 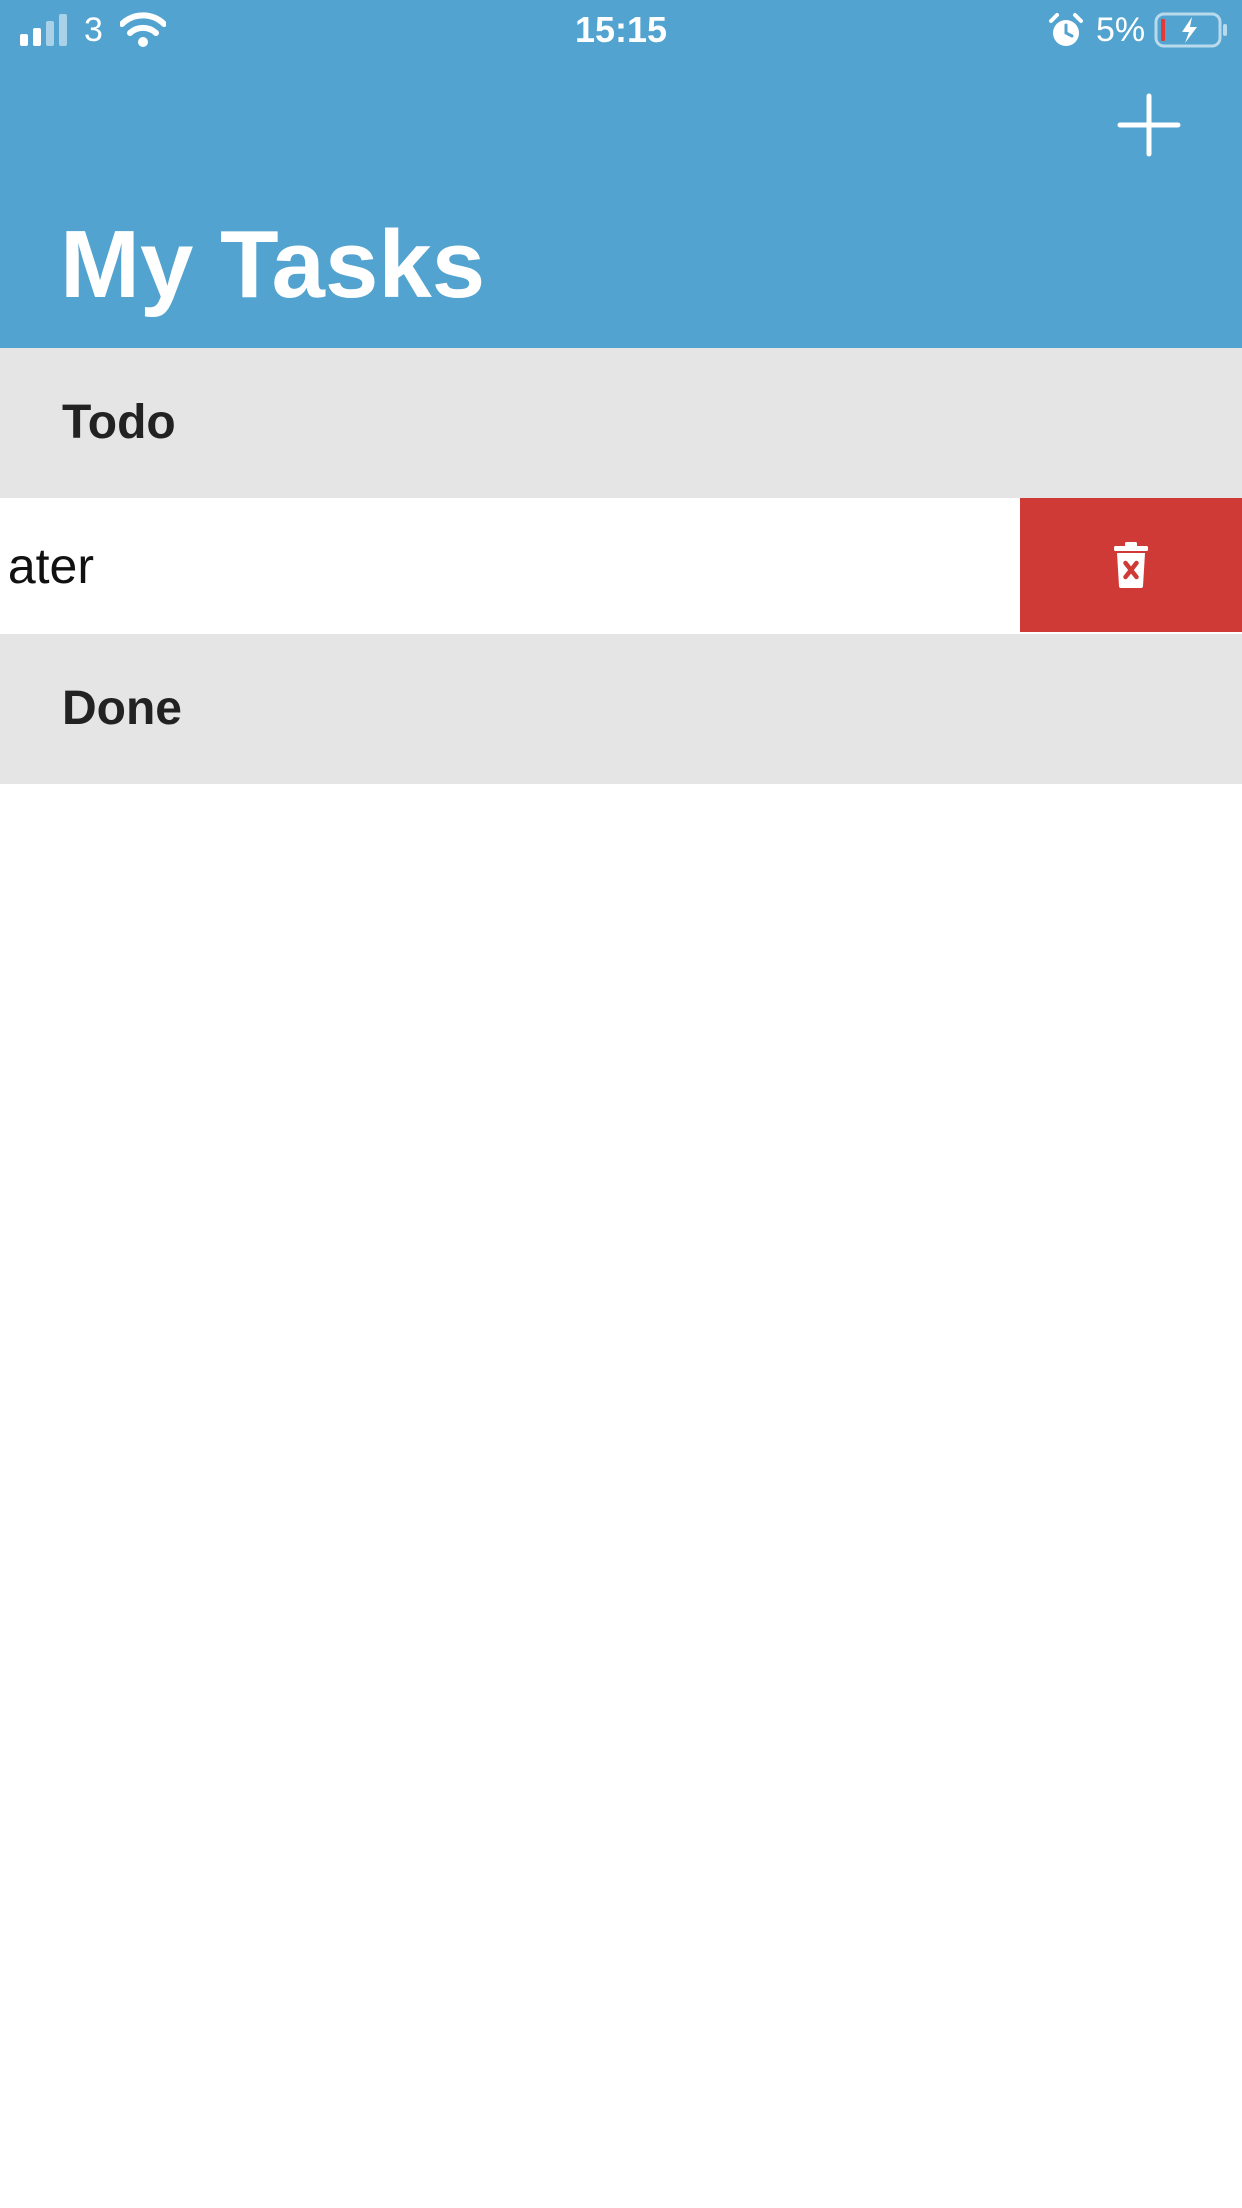 I want to click on battery-percent: 5%, so click(x=1121, y=30).